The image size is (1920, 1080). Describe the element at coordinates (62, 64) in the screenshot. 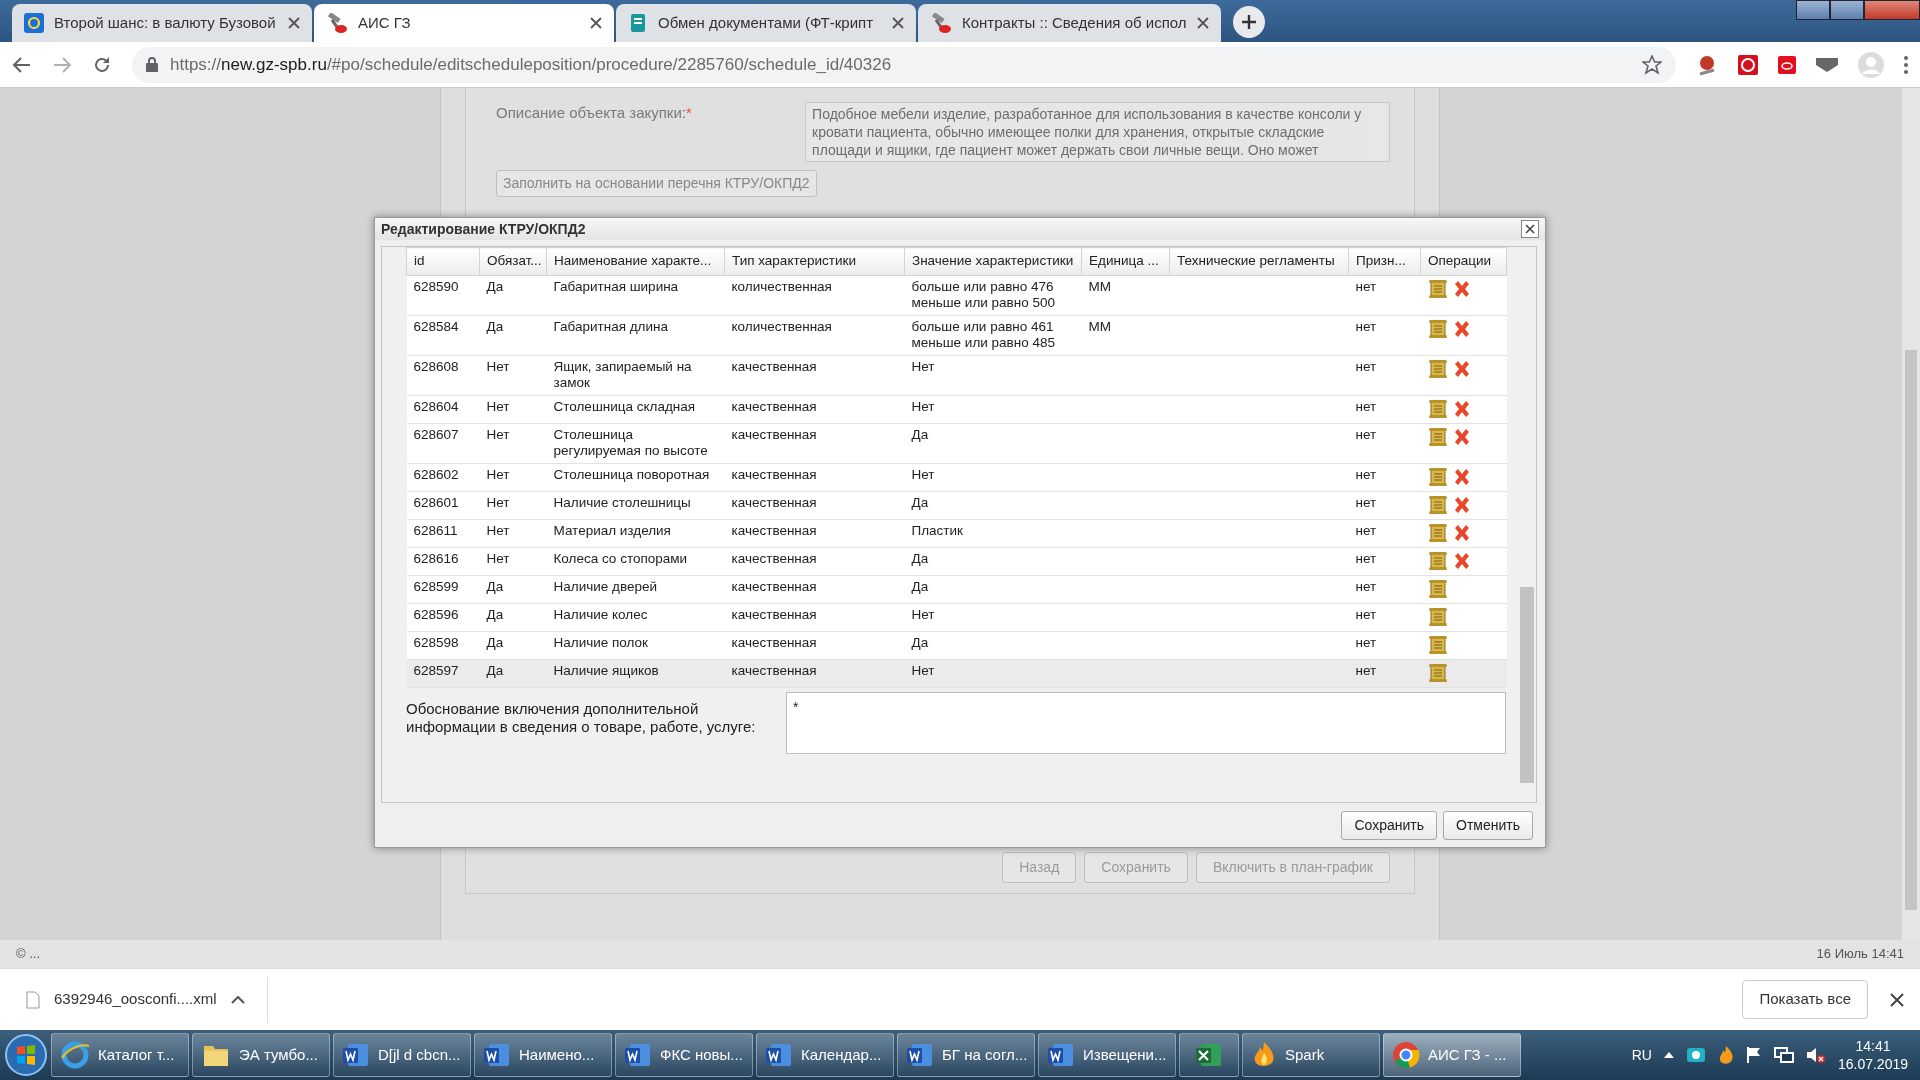

I see `forward-icon` at that location.